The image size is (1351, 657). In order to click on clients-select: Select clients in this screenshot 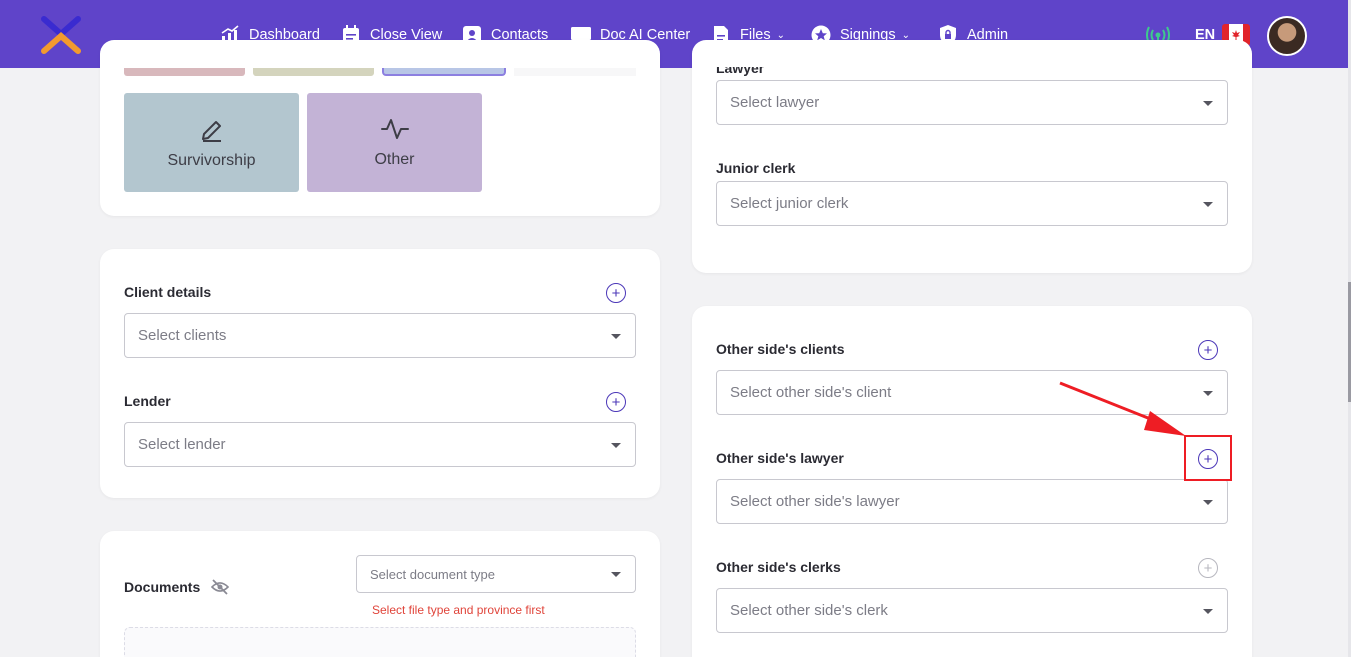, I will do `click(380, 335)`.